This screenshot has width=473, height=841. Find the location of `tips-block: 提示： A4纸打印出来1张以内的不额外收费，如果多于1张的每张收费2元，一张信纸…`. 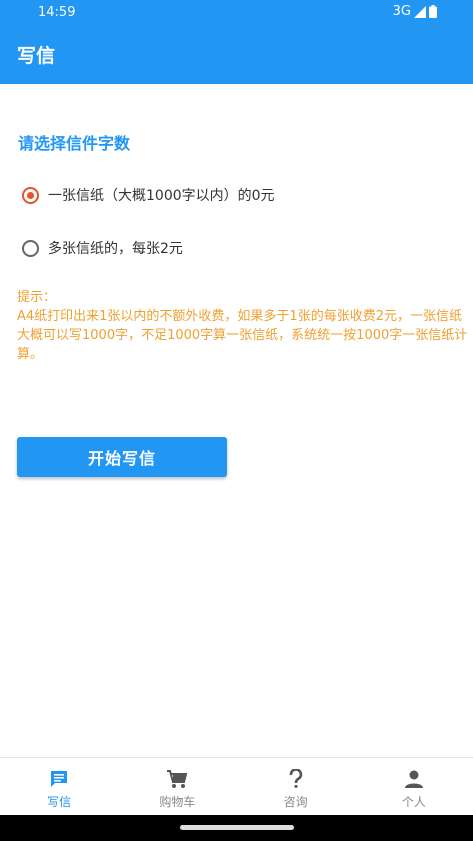

tips-block: 提示： A4纸打印出来1张以内的不额外收费，如果多于1张的每张收费2元，一张信纸… is located at coordinates (244, 326).